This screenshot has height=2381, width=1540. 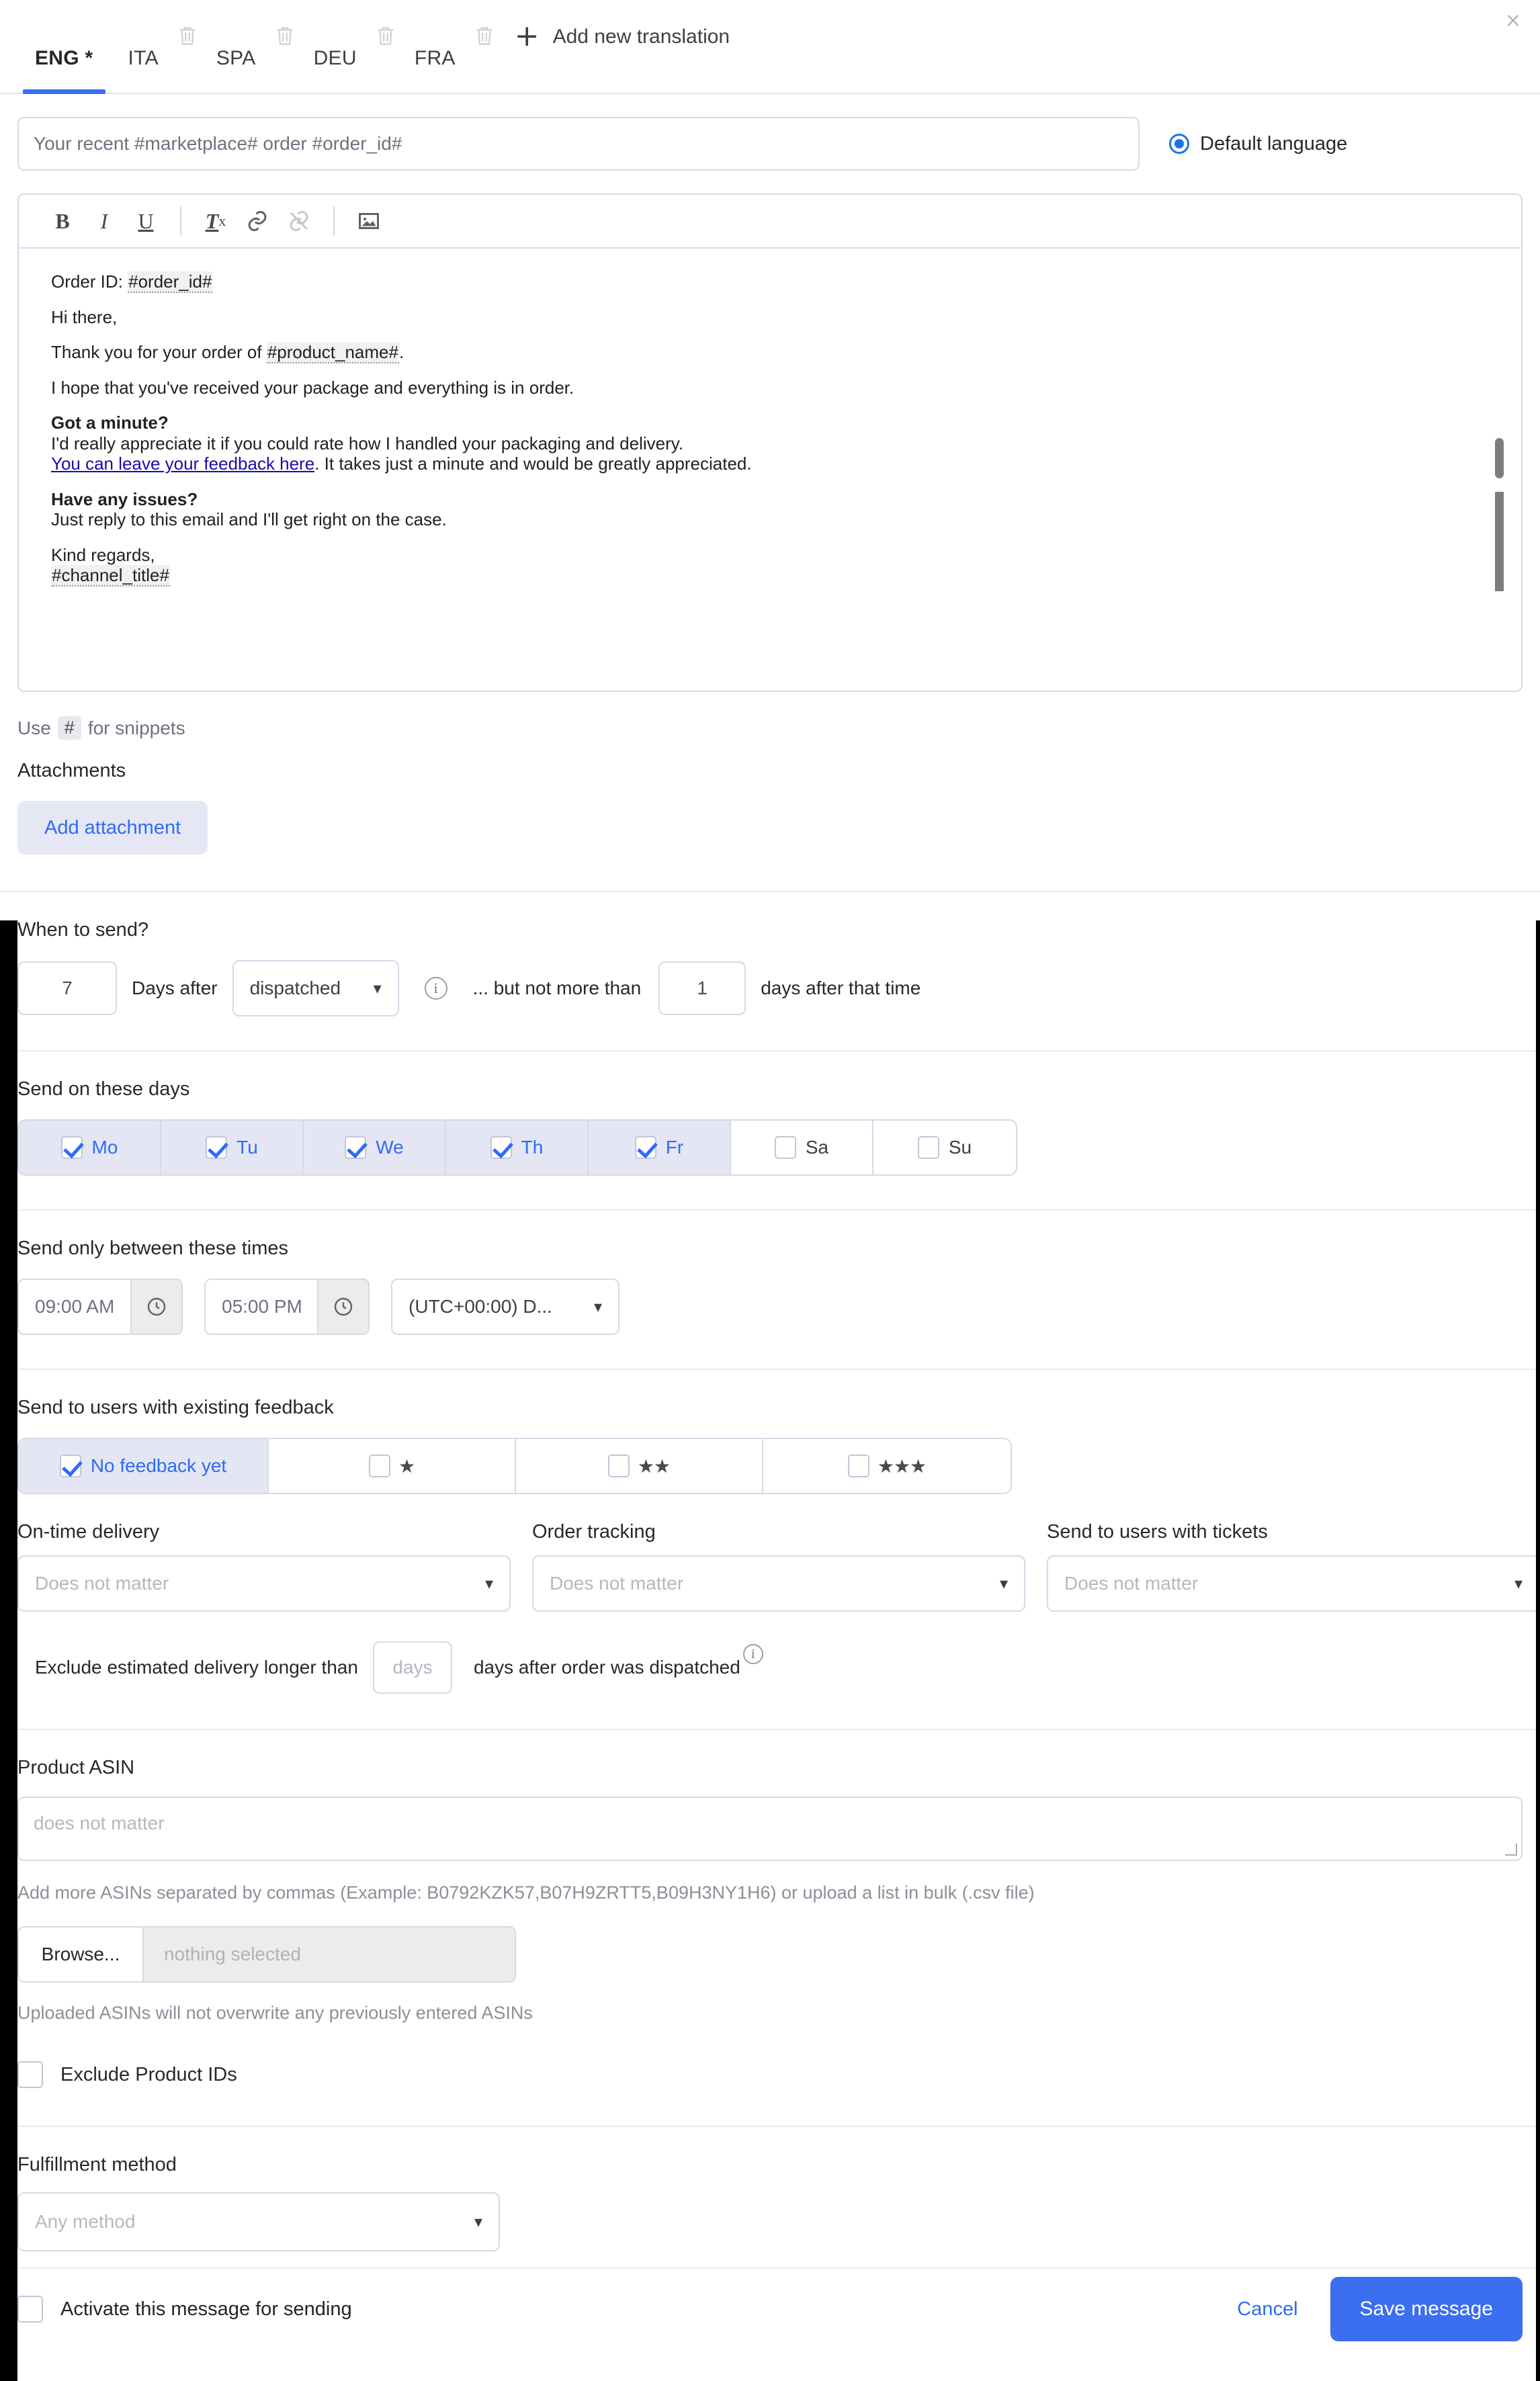 What do you see at coordinates (392, 1466) in the screenshot?
I see `feedback-toggle-1-star: ★` at bounding box center [392, 1466].